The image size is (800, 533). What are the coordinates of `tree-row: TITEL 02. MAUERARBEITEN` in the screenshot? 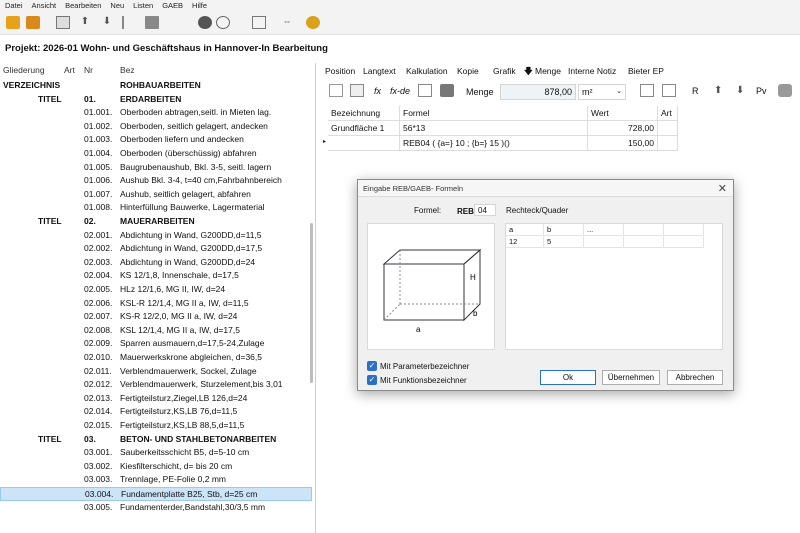 It's located at (156, 222).